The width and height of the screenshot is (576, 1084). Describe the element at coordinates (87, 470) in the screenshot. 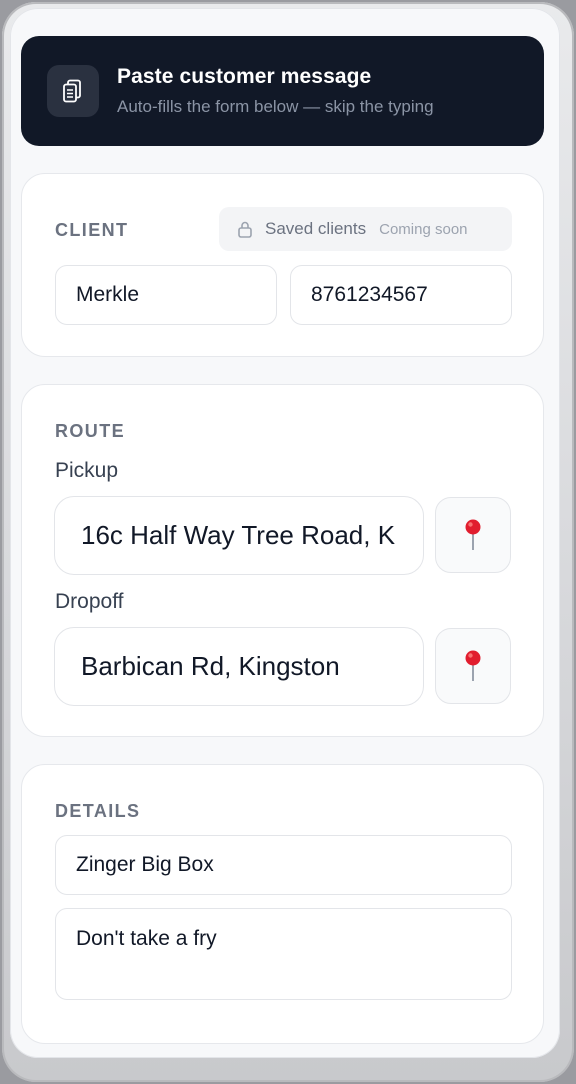

I see `pickup-label: Pickup` at that location.